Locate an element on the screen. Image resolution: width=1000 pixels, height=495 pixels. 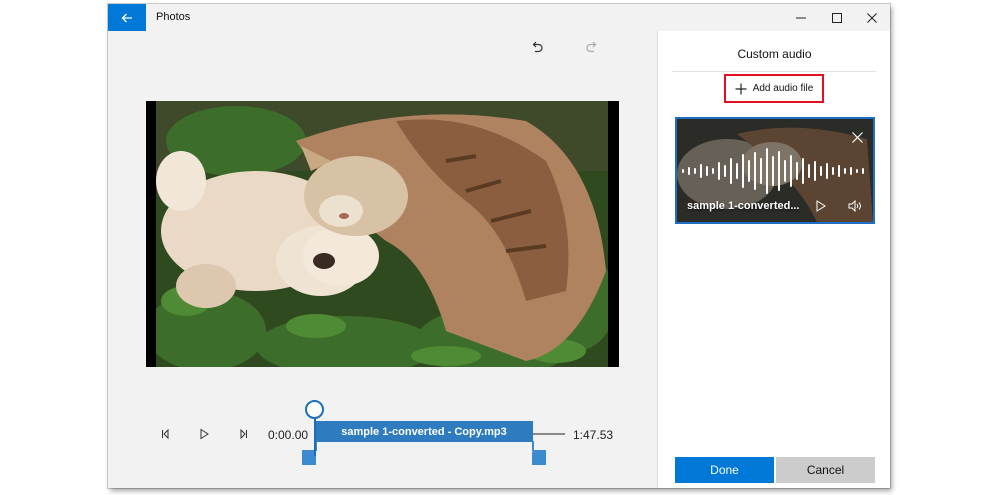
volume-icon is located at coordinates (854, 206).